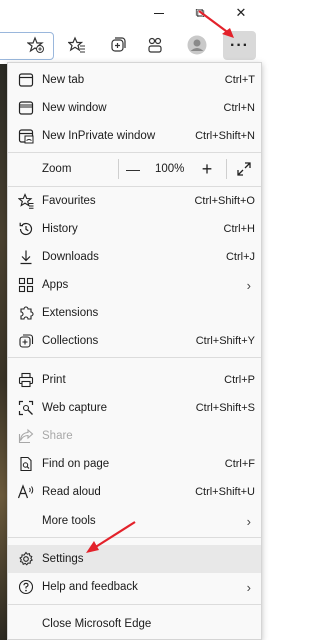 This screenshot has height=640, width=320. I want to click on menu-item-label: Extensions, so click(70, 313).